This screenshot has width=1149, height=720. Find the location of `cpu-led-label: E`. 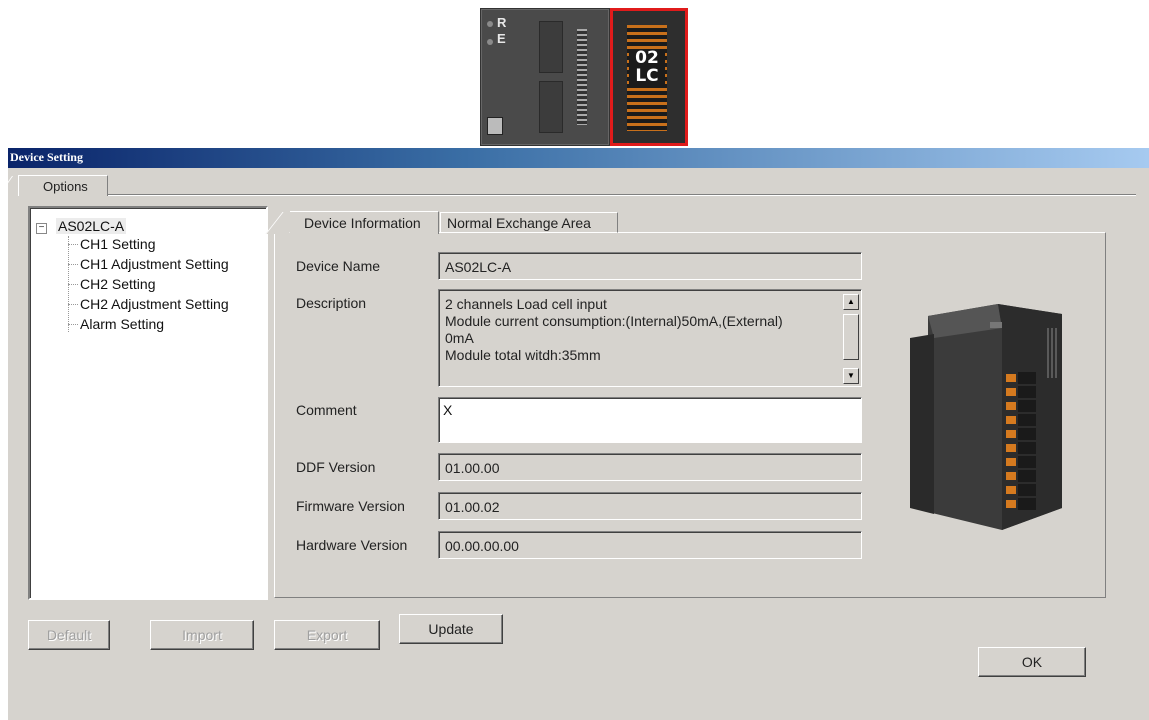

cpu-led-label: E is located at coordinates (501, 38).